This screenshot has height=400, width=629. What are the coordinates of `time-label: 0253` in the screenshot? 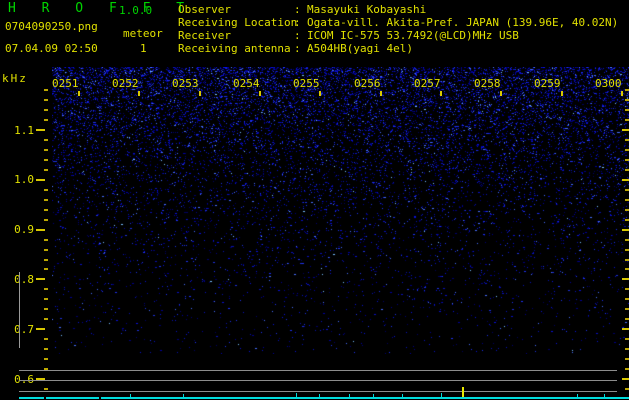 It's located at (185, 83).